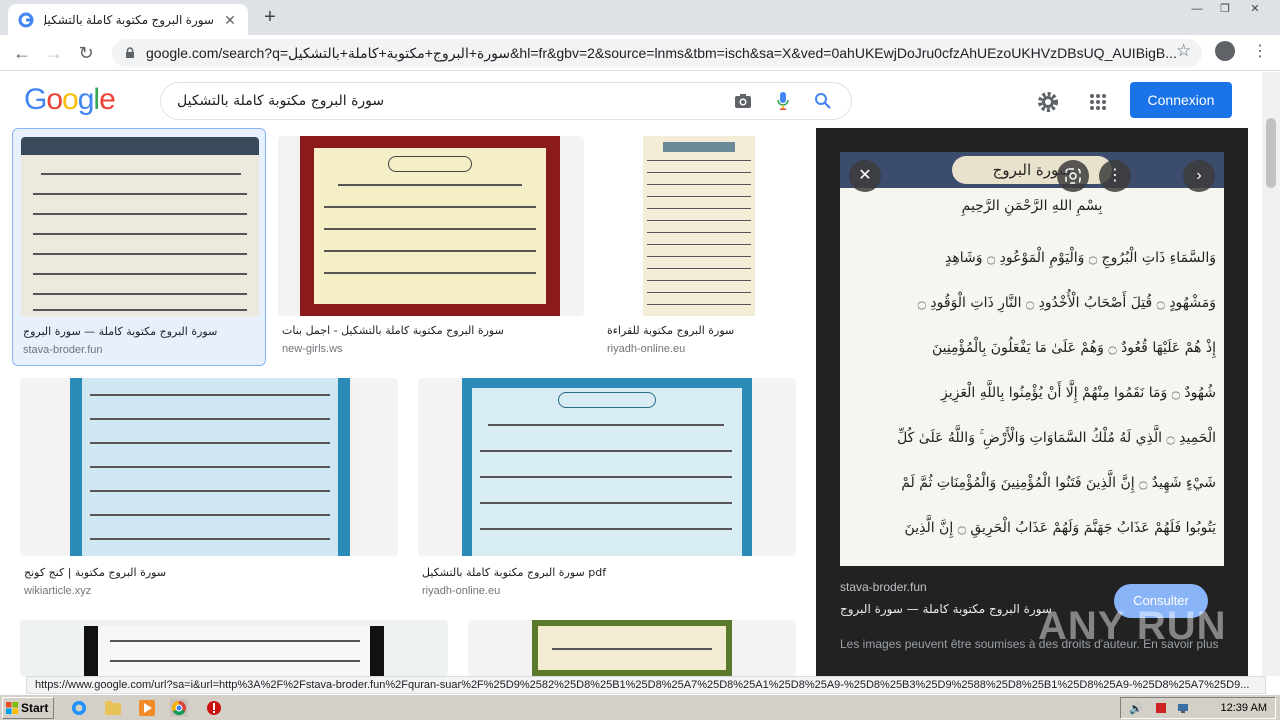 The image size is (1280, 720). What do you see at coordinates (1225, 9) in the screenshot?
I see `restore-window-button: ❐` at bounding box center [1225, 9].